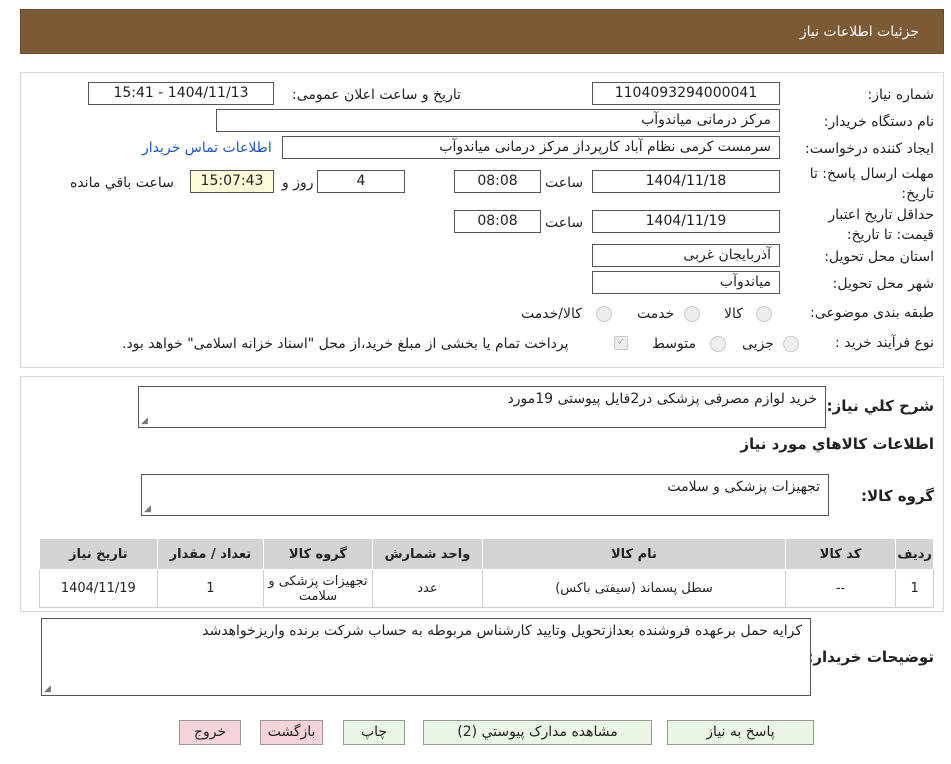 The image size is (951, 764). What do you see at coordinates (181, 93) in the screenshot?
I see `announce-datetime-field: 1404/11/13 - 15:41` at bounding box center [181, 93].